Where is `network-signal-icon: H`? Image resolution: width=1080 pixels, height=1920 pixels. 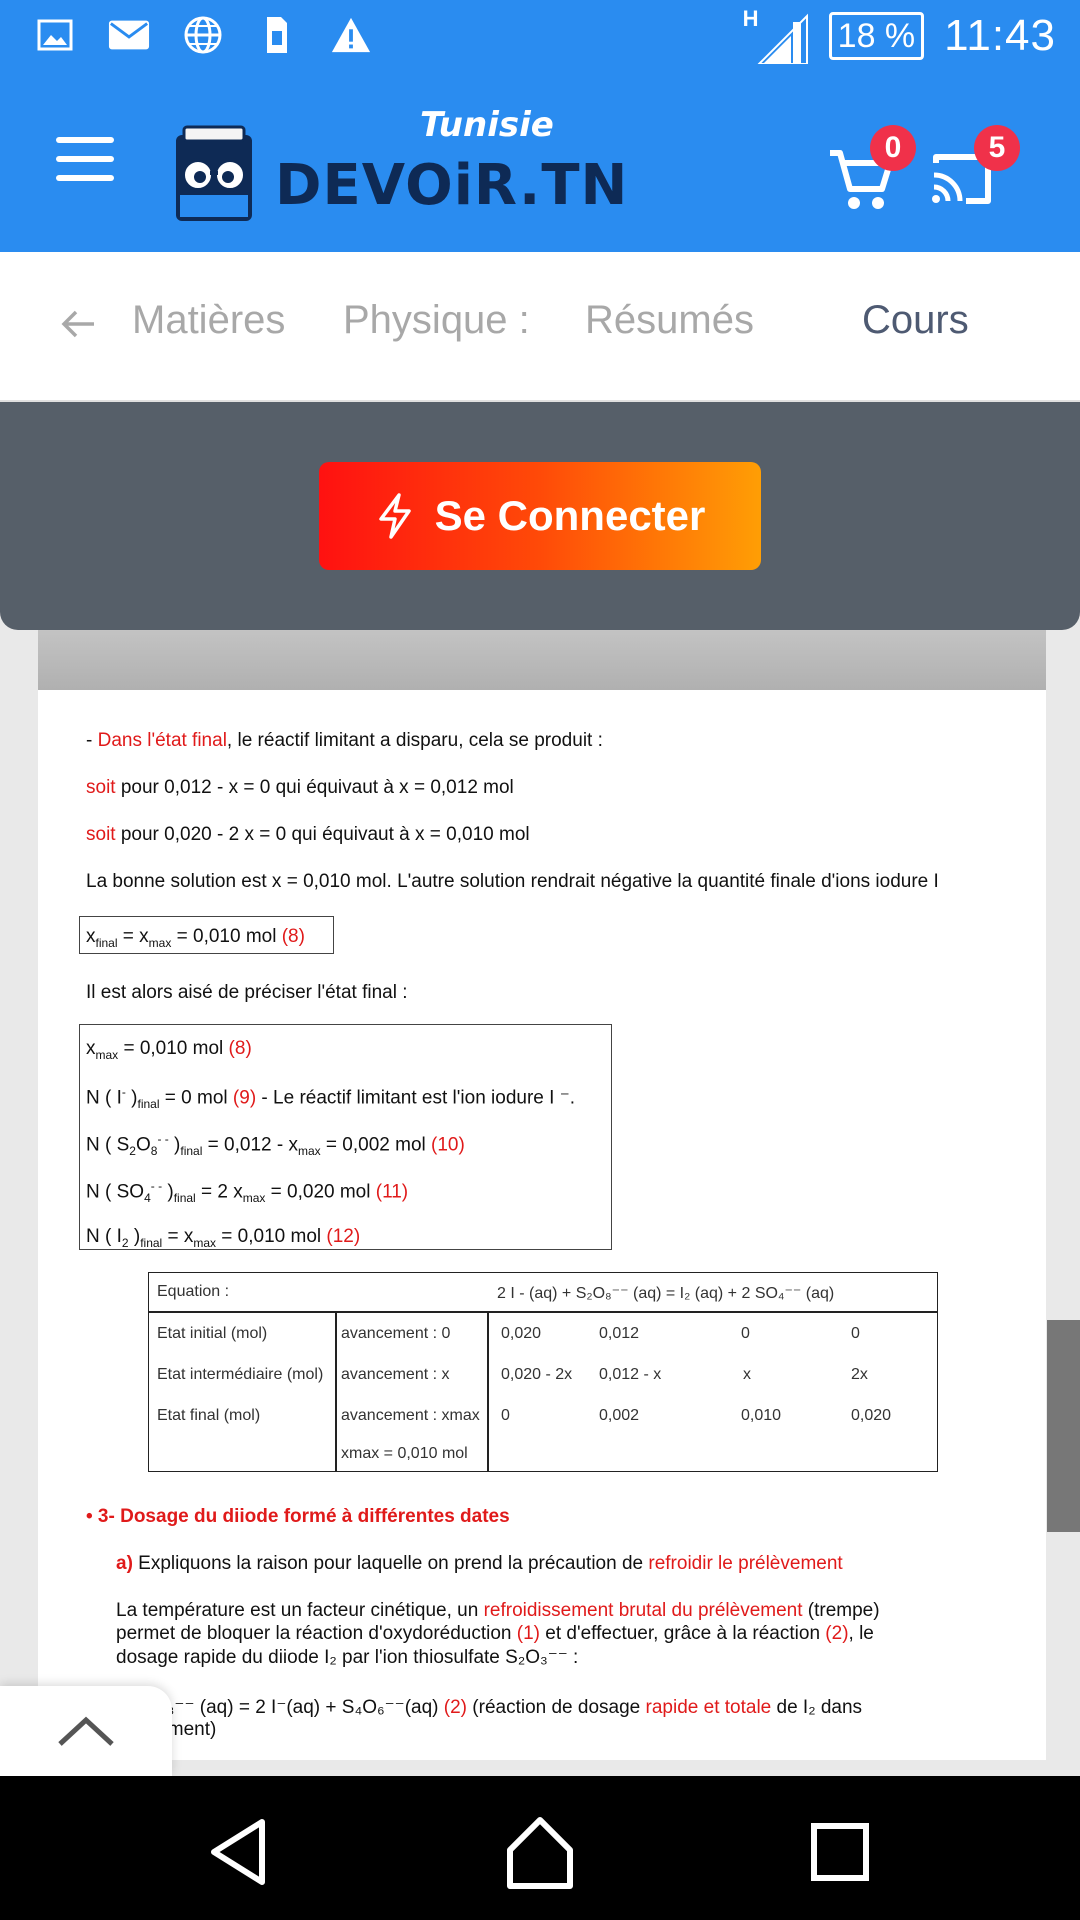
network-signal-icon: H is located at coordinates (776, 35).